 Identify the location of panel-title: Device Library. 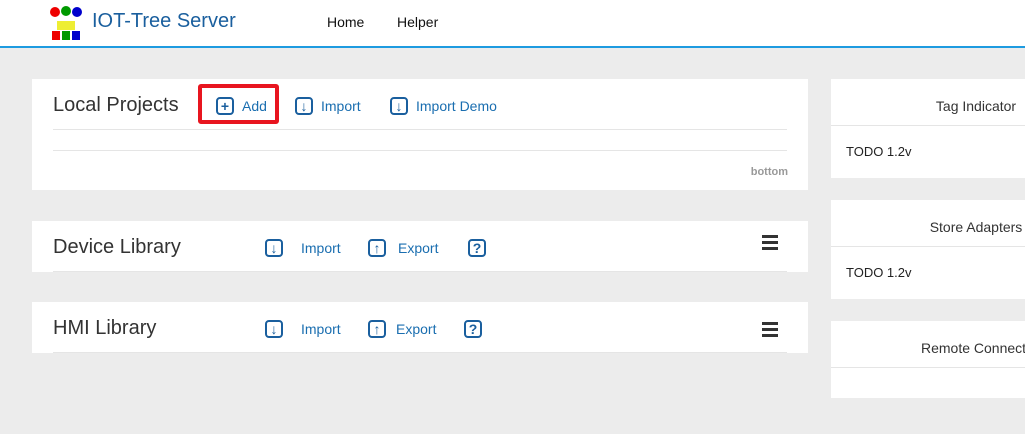
(117, 247).